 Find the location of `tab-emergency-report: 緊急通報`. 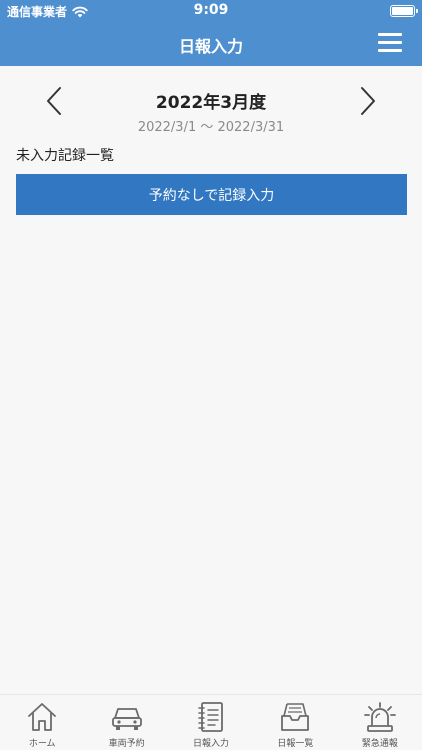

tab-emergency-report: 緊急通報 is located at coordinates (380, 722).